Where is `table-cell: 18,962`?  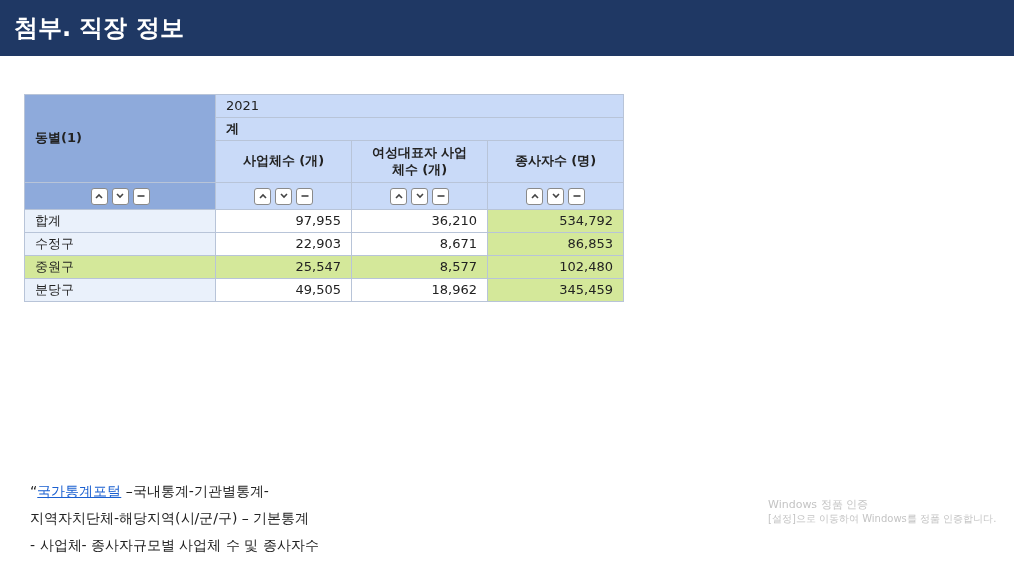 table-cell: 18,962 is located at coordinates (419, 290).